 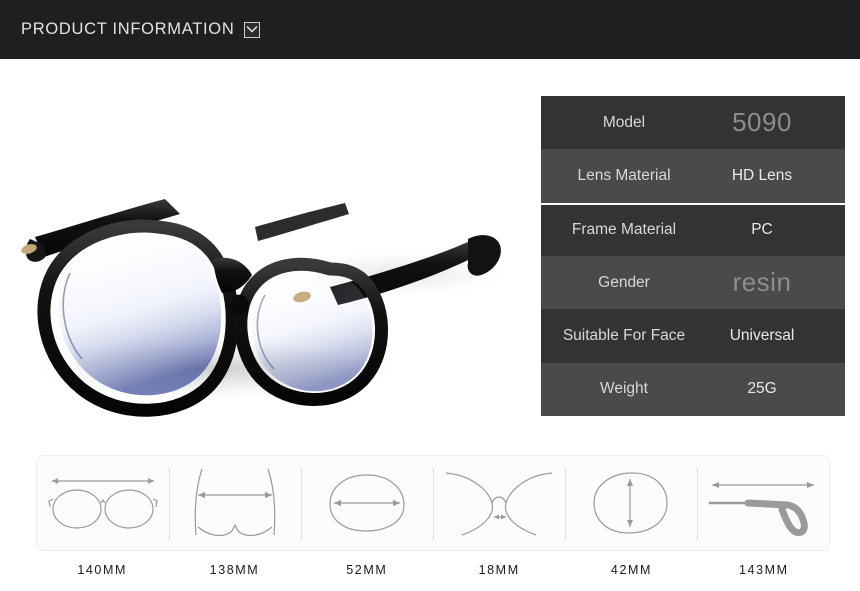 What do you see at coordinates (762, 282) in the screenshot?
I see `spec-value: resin` at bounding box center [762, 282].